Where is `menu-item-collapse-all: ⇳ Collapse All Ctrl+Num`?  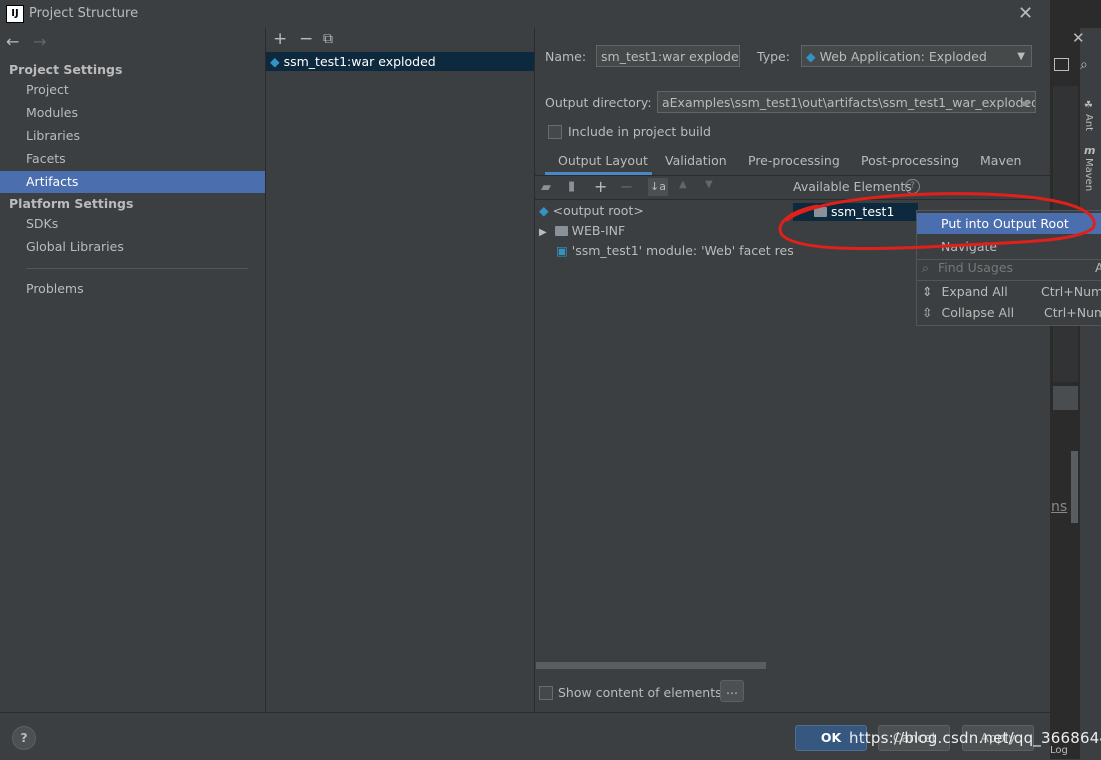
menu-item-collapse-all: ⇳ Collapse All Ctrl+Num is located at coordinates (1009, 312).